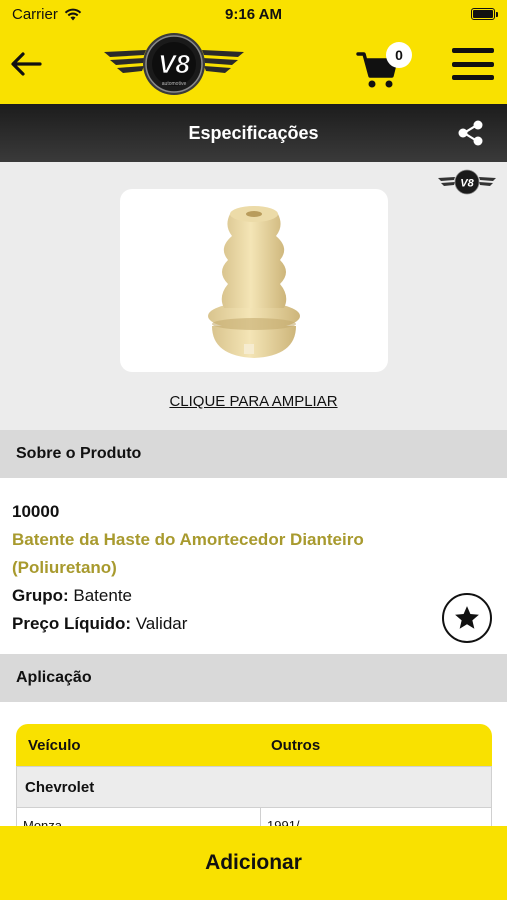 This screenshot has width=507, height=900. Describe the element at coordinates (399, 55) in the screenshot. I see `cart-count-badge: 0` at that location.